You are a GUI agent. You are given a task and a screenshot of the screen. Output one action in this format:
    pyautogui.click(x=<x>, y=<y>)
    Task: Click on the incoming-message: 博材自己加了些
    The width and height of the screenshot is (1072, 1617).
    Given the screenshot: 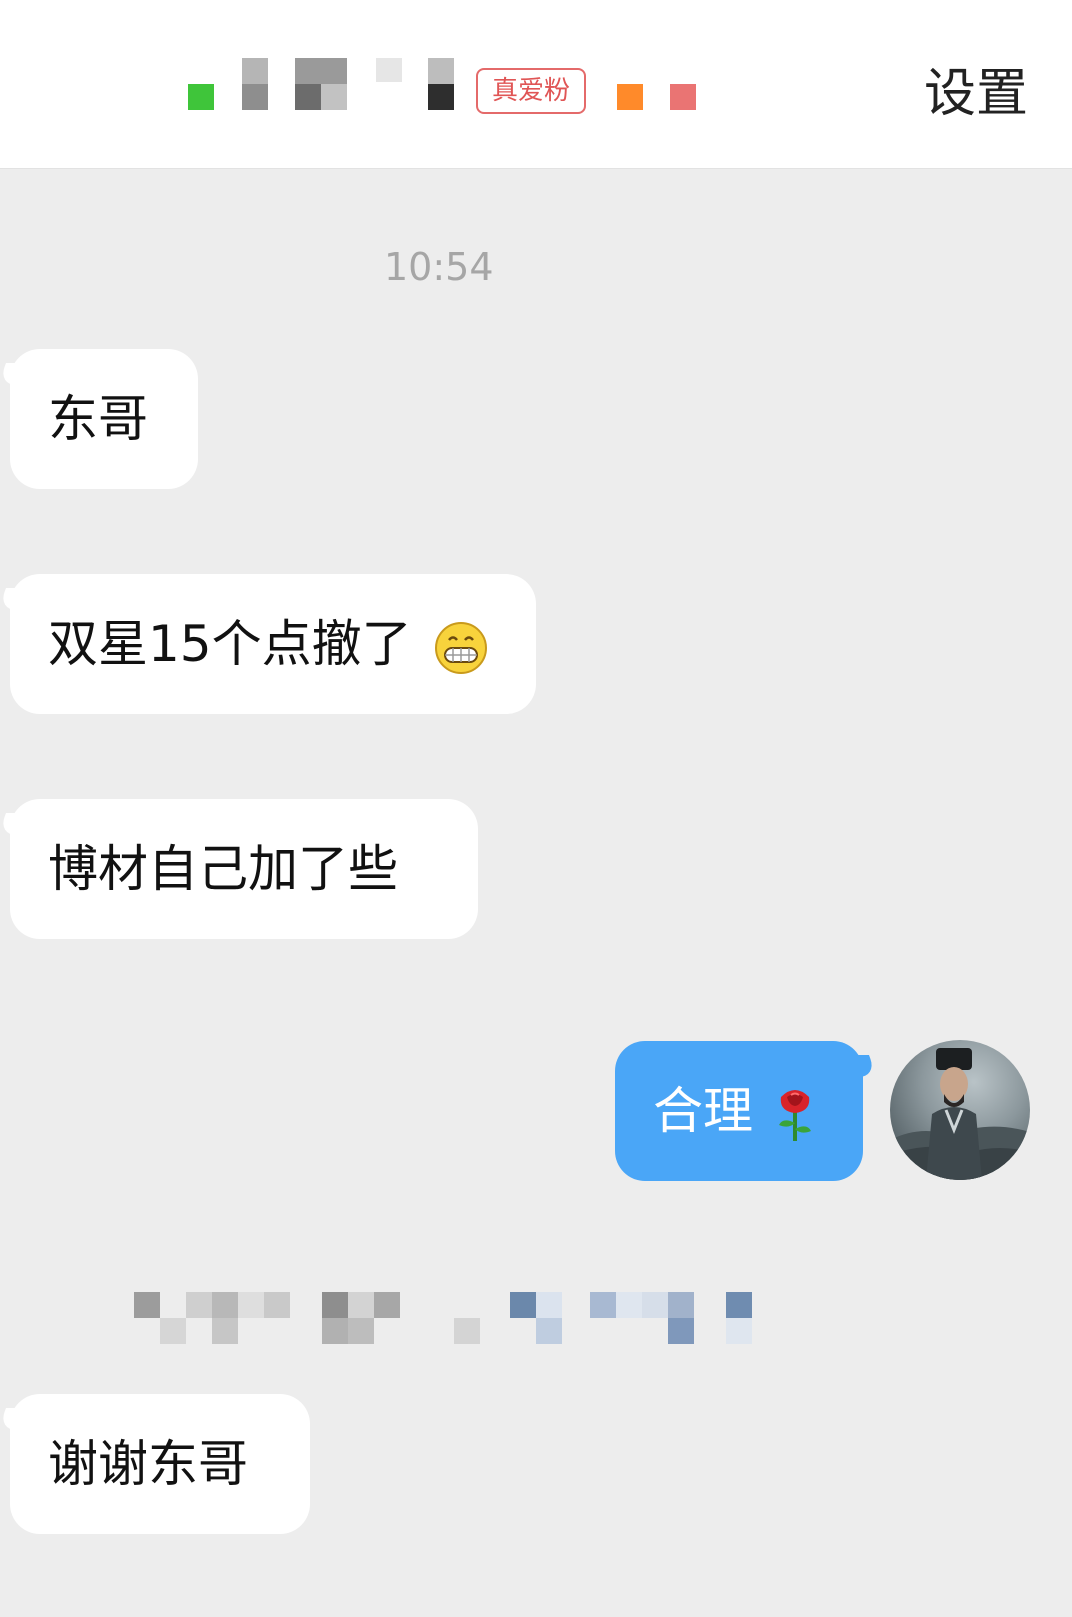 What is the action you would take?
    pyautogui.click(x=239, y=869)
    